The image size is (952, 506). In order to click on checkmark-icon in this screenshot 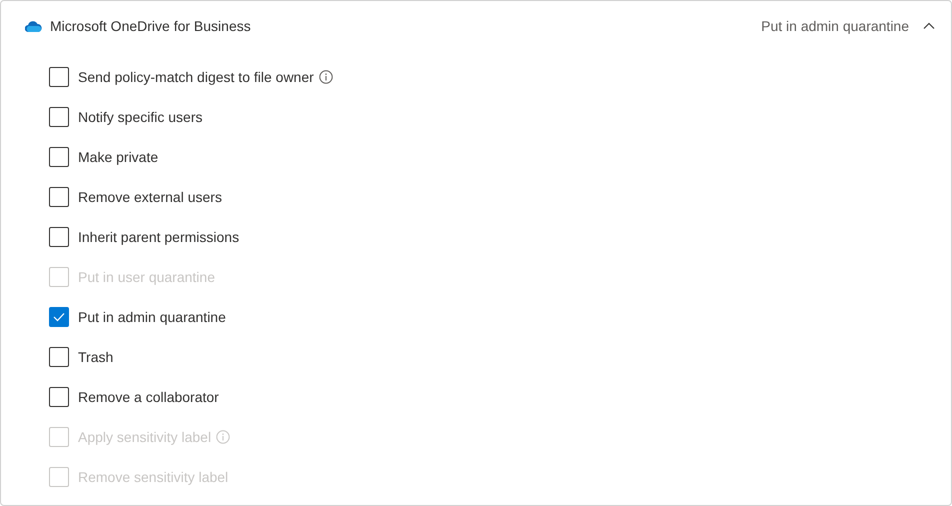, I will do `click(59, 317)`.